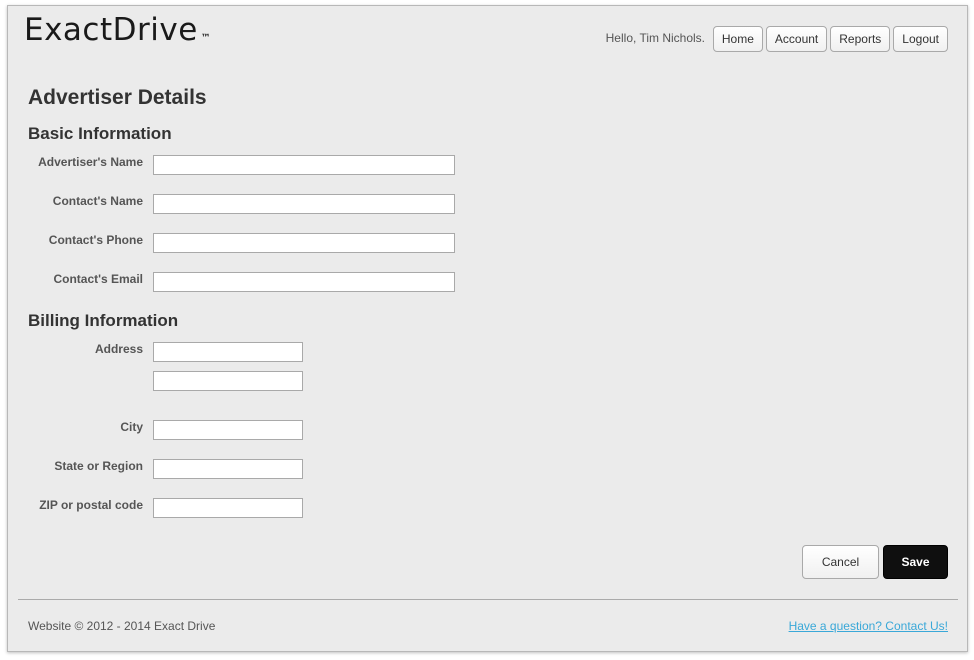 This screenshot has width=974, height=660. What do you see at coordinates (860, 39) in the screenshot?
I see `reports-button: Reports` at bounding box center [860, 39].